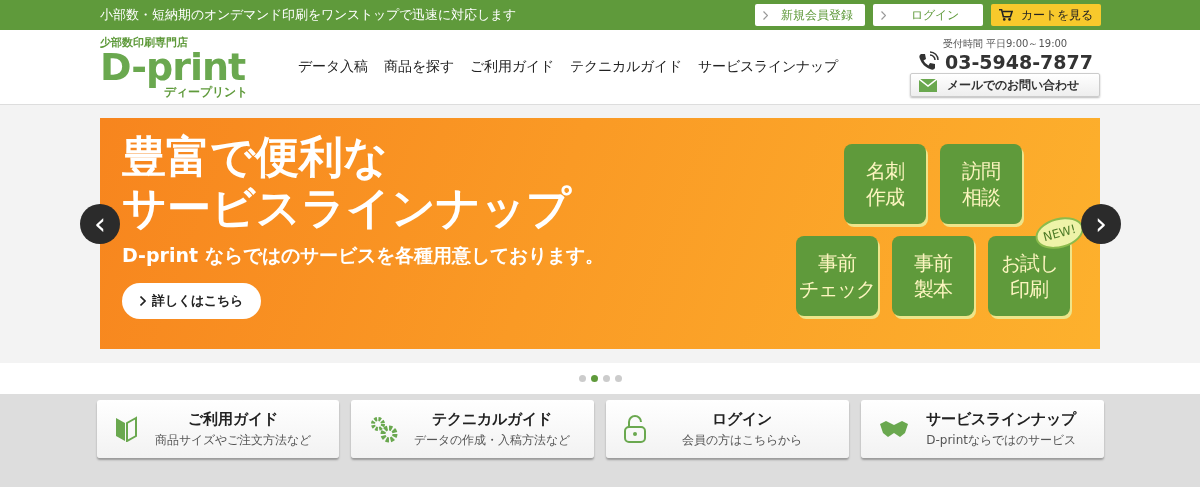  Describe the element at coordinates (837, 276) in the screenshot. I see `service-tile: 事前 チェック` at that location.